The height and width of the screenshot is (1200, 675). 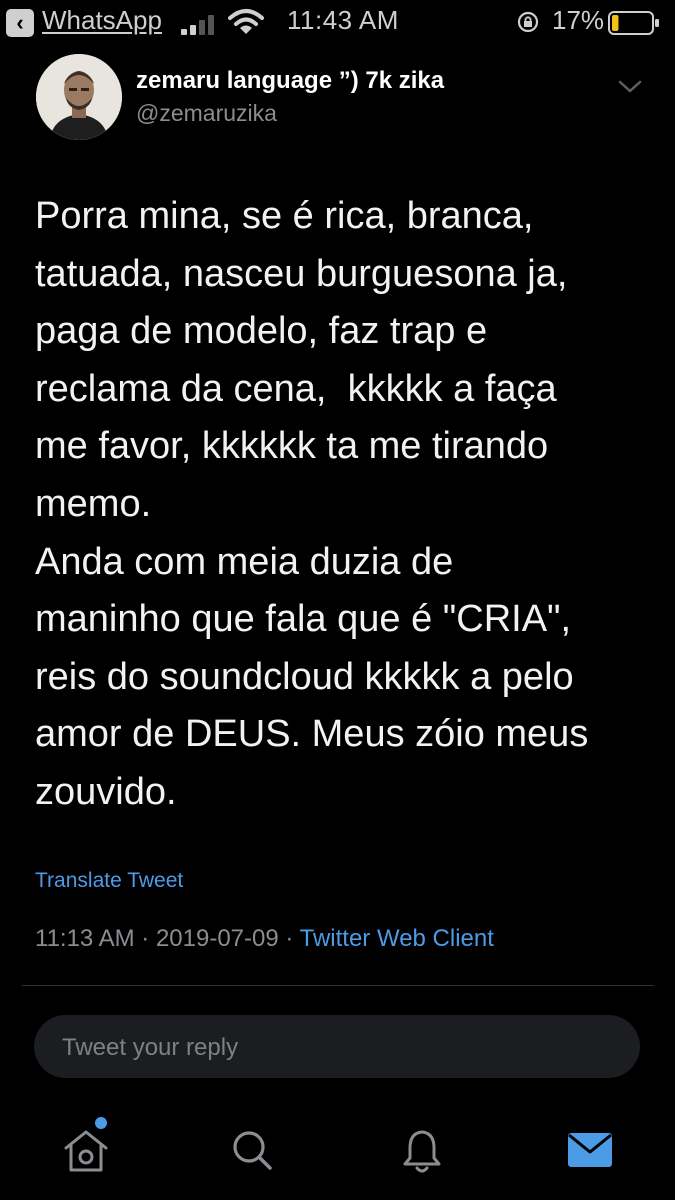 What do you see at coordinates (102, 20) in the screenshot?
I see `back-to-app-link: WhatsApp` at bounding box center [102, 20].